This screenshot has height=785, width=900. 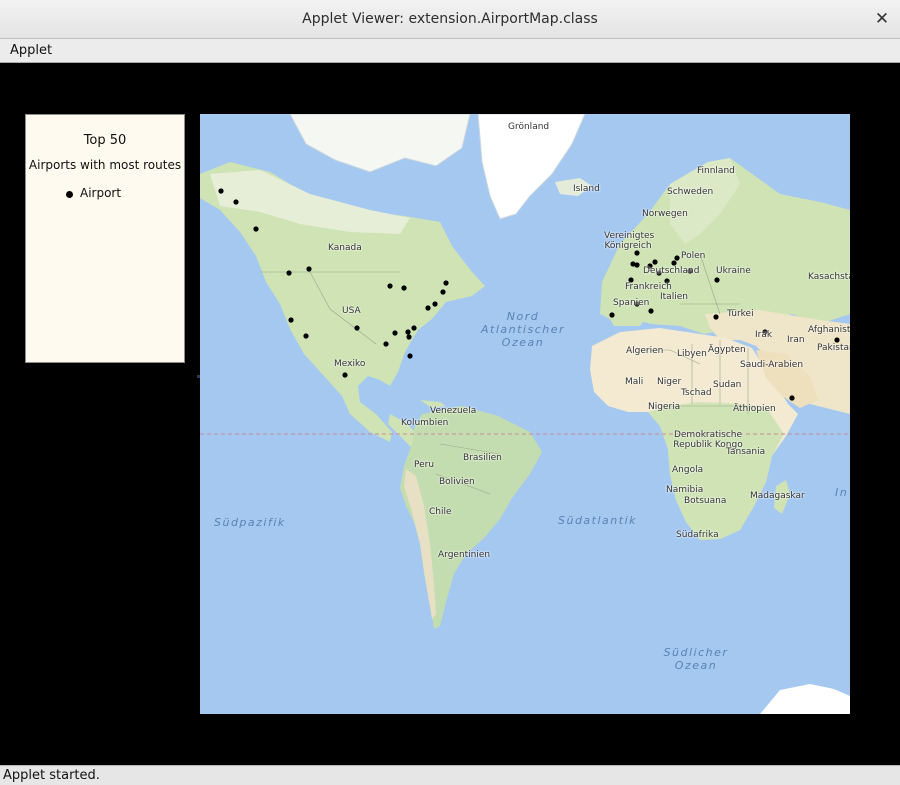 I want to click on label-argentinien: Argentinien, so click(x=464, y=555).